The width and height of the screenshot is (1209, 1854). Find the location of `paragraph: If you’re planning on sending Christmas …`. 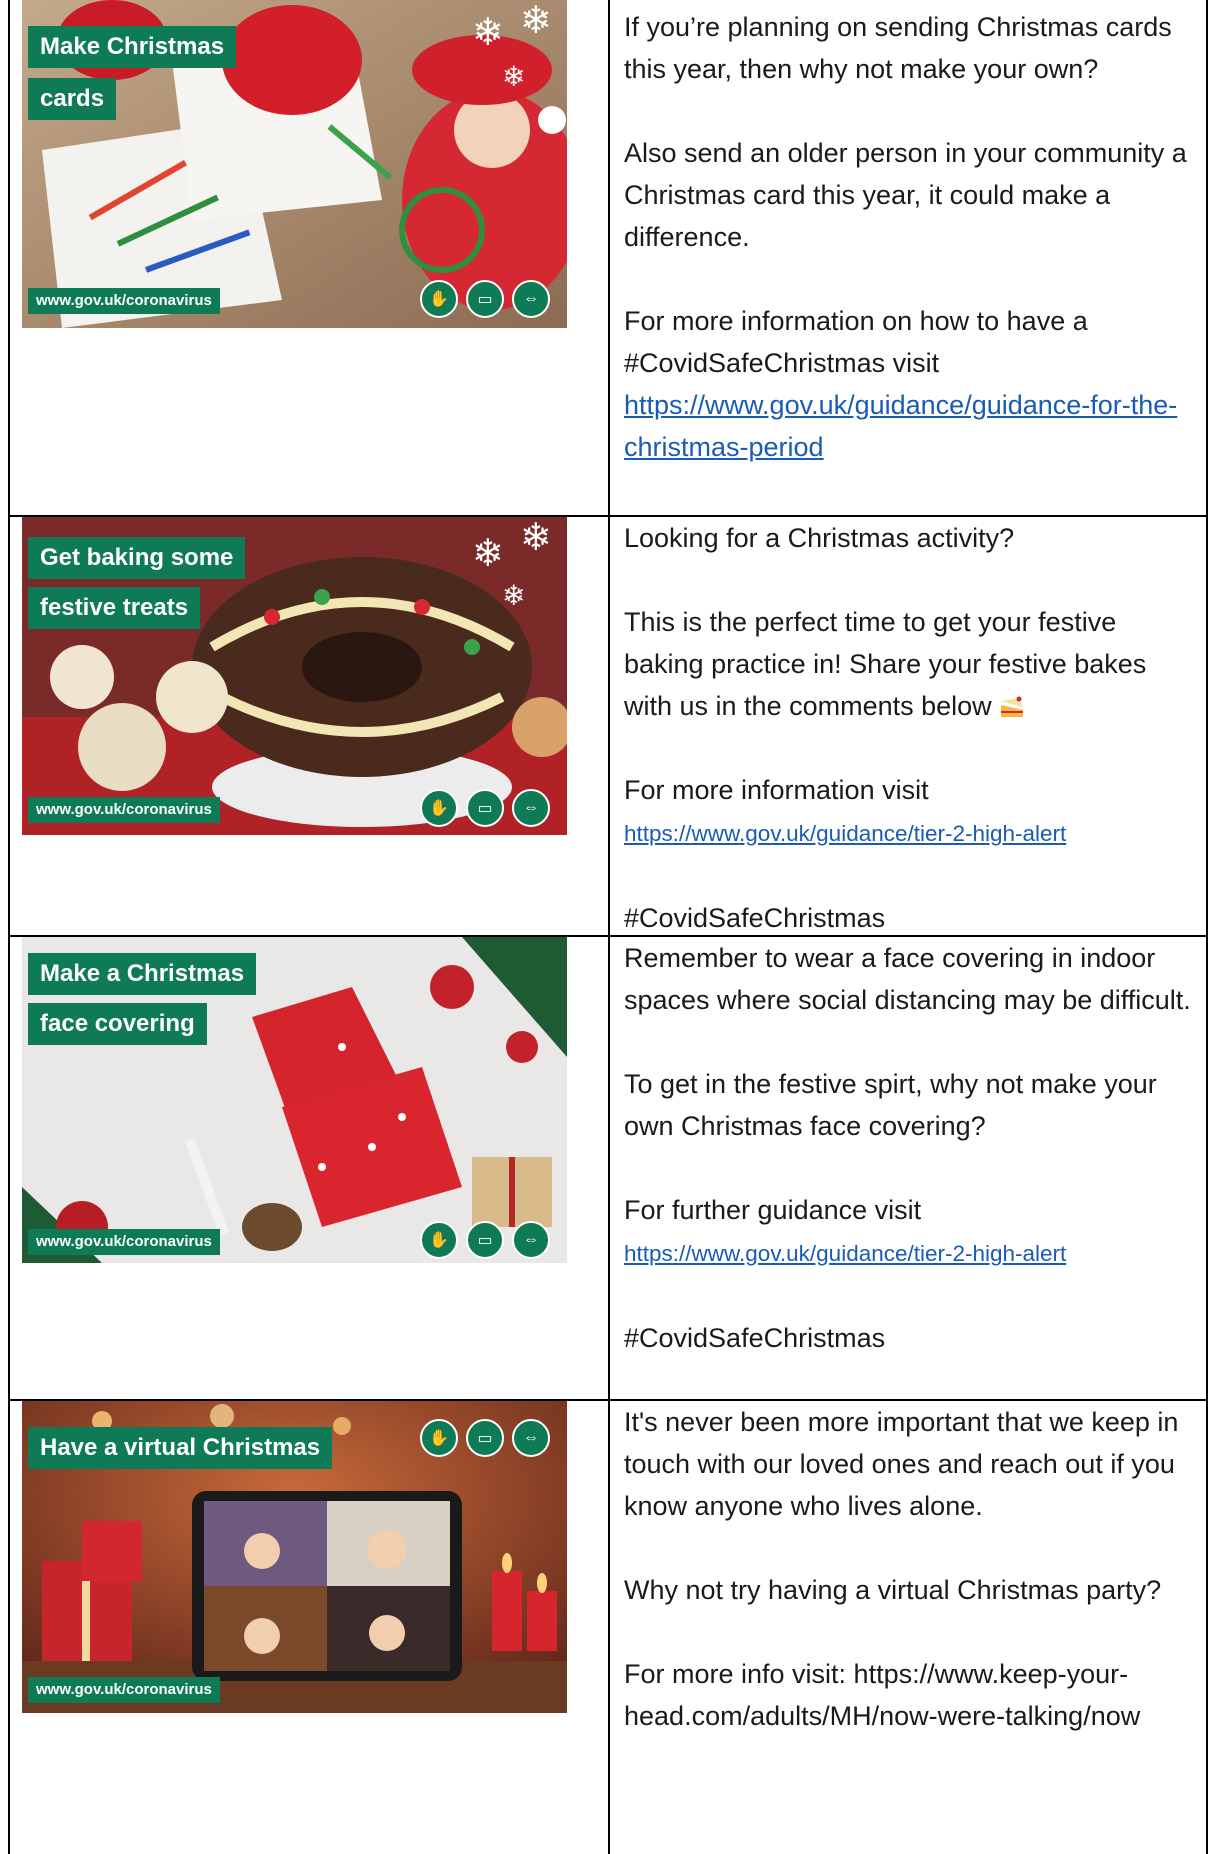

paragraph: If you’re planning on sending Christmas … is located at coordinates (898, 48).